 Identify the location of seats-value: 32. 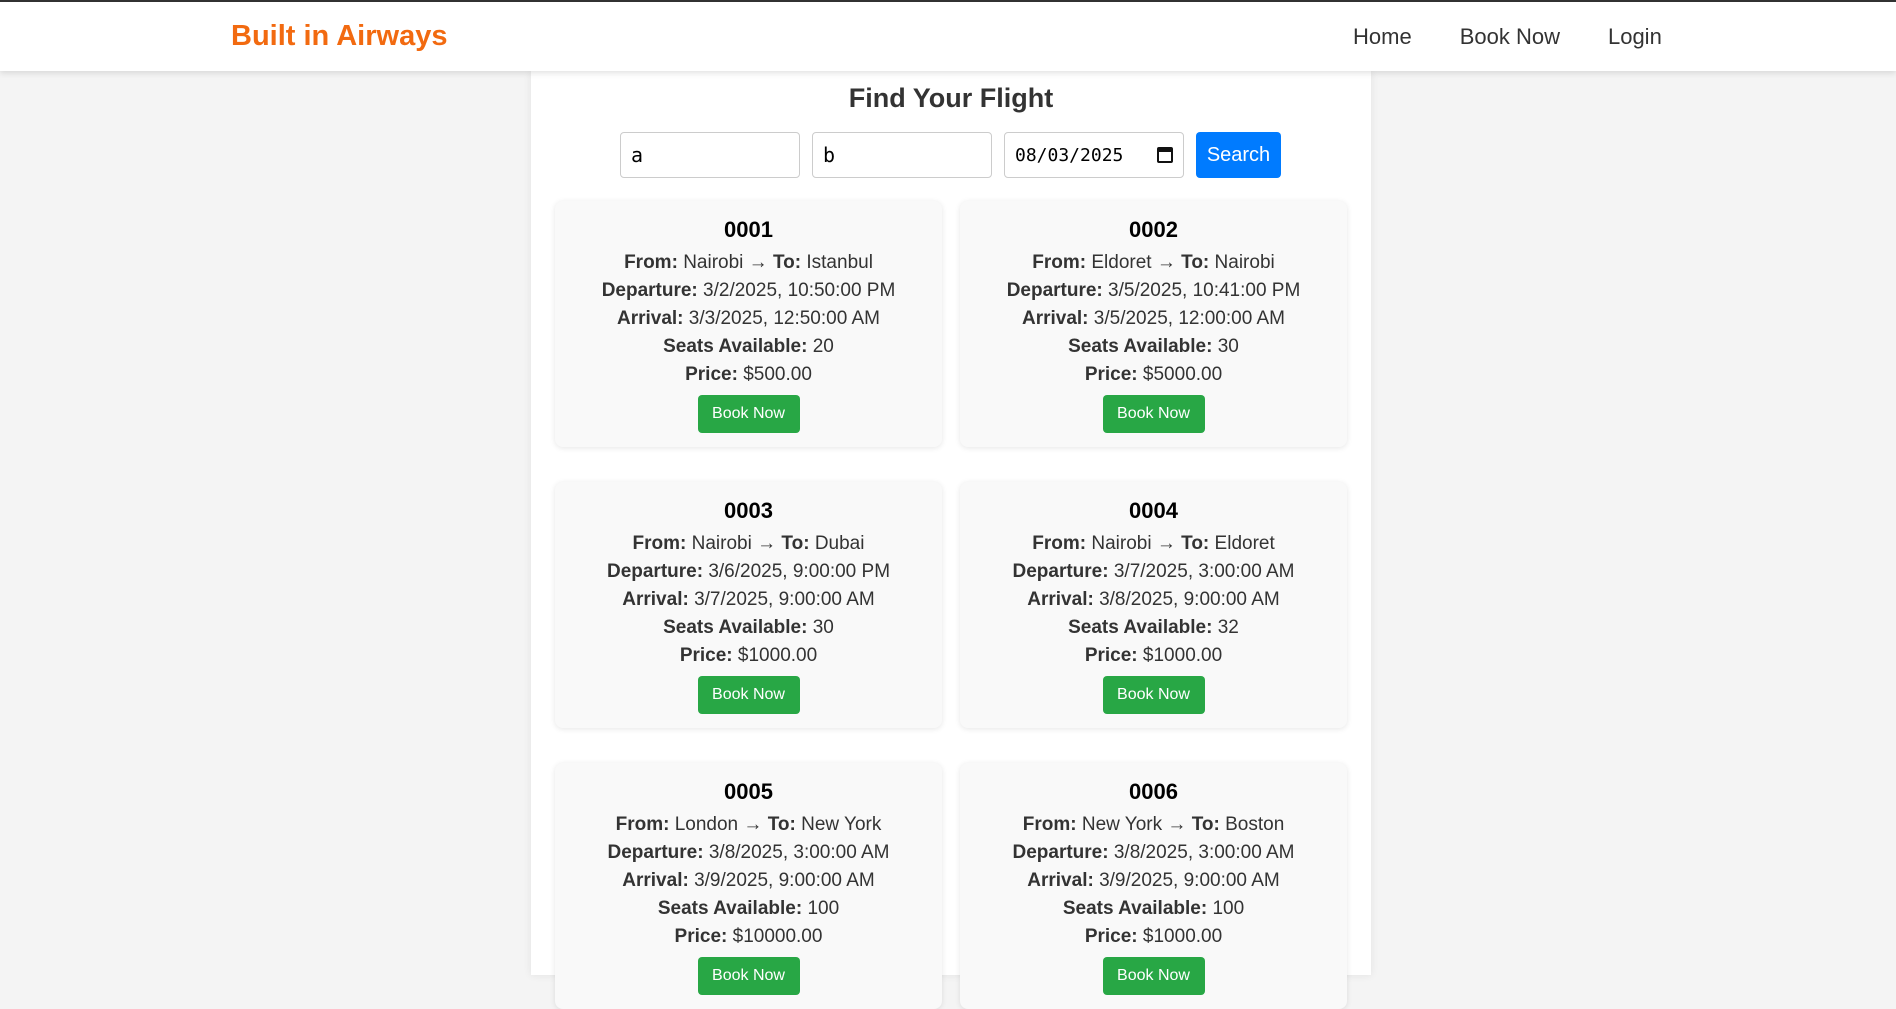
(1228, 627).